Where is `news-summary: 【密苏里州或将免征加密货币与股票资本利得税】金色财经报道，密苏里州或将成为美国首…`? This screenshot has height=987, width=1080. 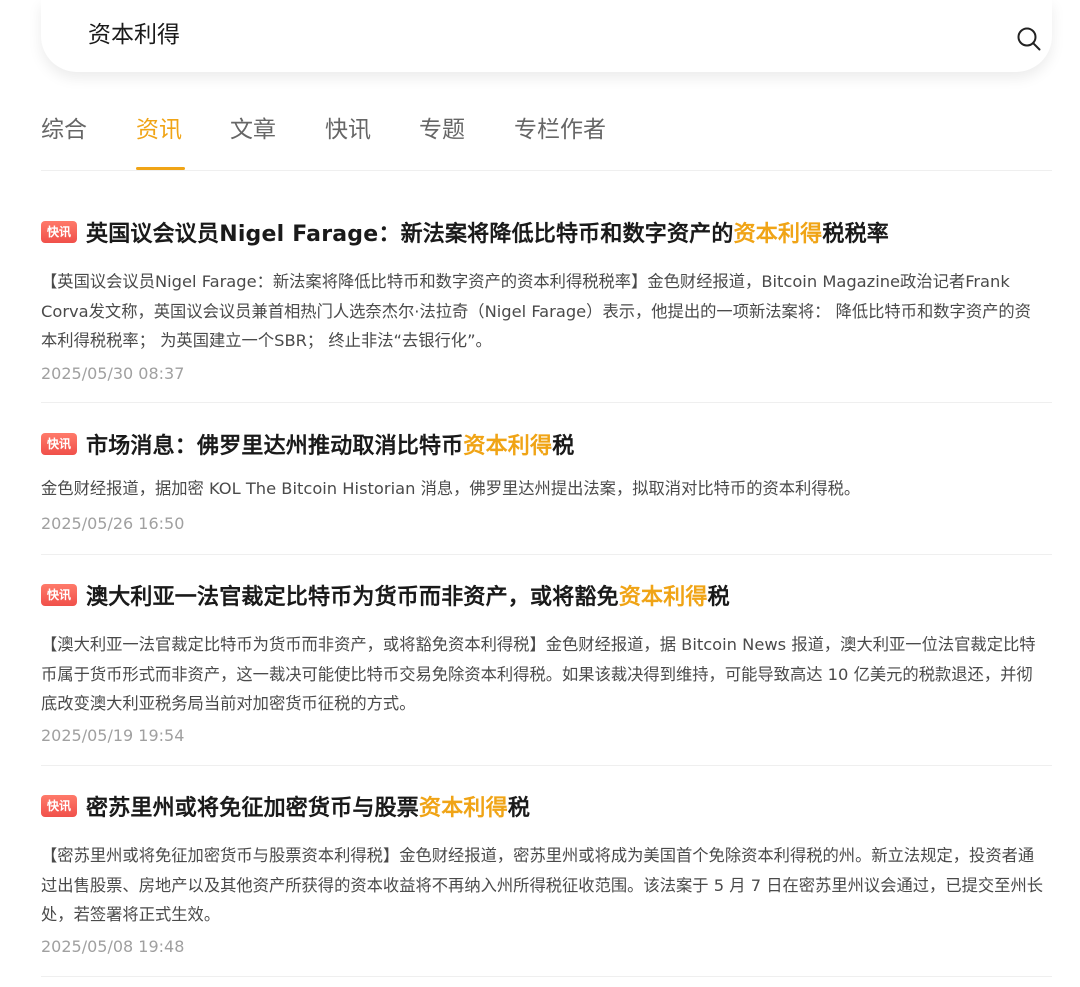
news-summary: 【密苏里州或将免征加密货币与股票资本利得税】金色财经报道，密苏里州或将成为美国首… is located at coordinates (542, 885).